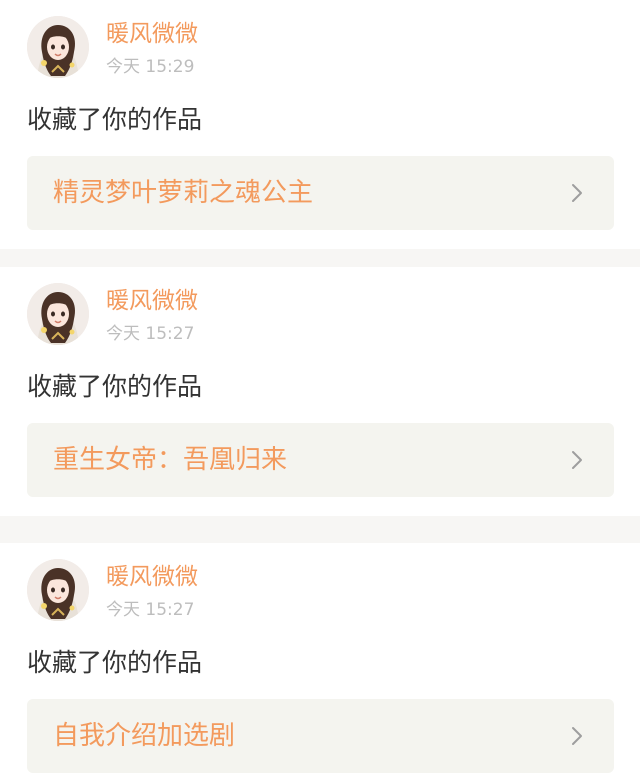  Describe the element at coordinates (320, 460) in the screenshot. I see `work-link: 重生女帝：吾凰归来` at that location.